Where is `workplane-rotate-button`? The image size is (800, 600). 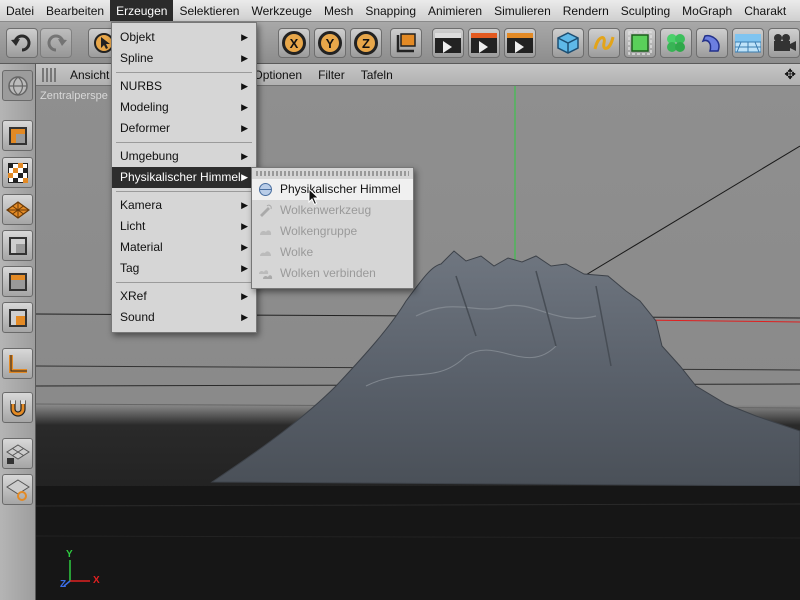
workplane-rotate-button is located at coordinates (17, 489).